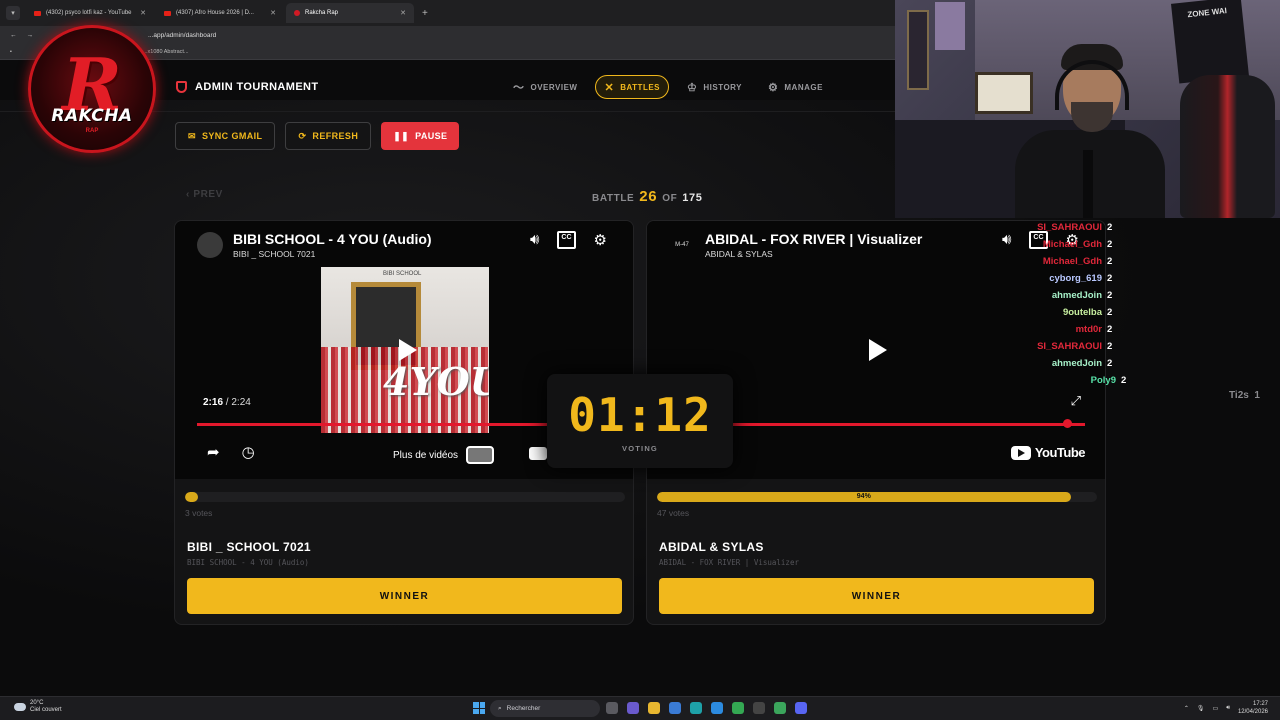 The height and width of the screenshot is (720, 1280). I want to click on channel-avatar: M-47, so click(682, 245).